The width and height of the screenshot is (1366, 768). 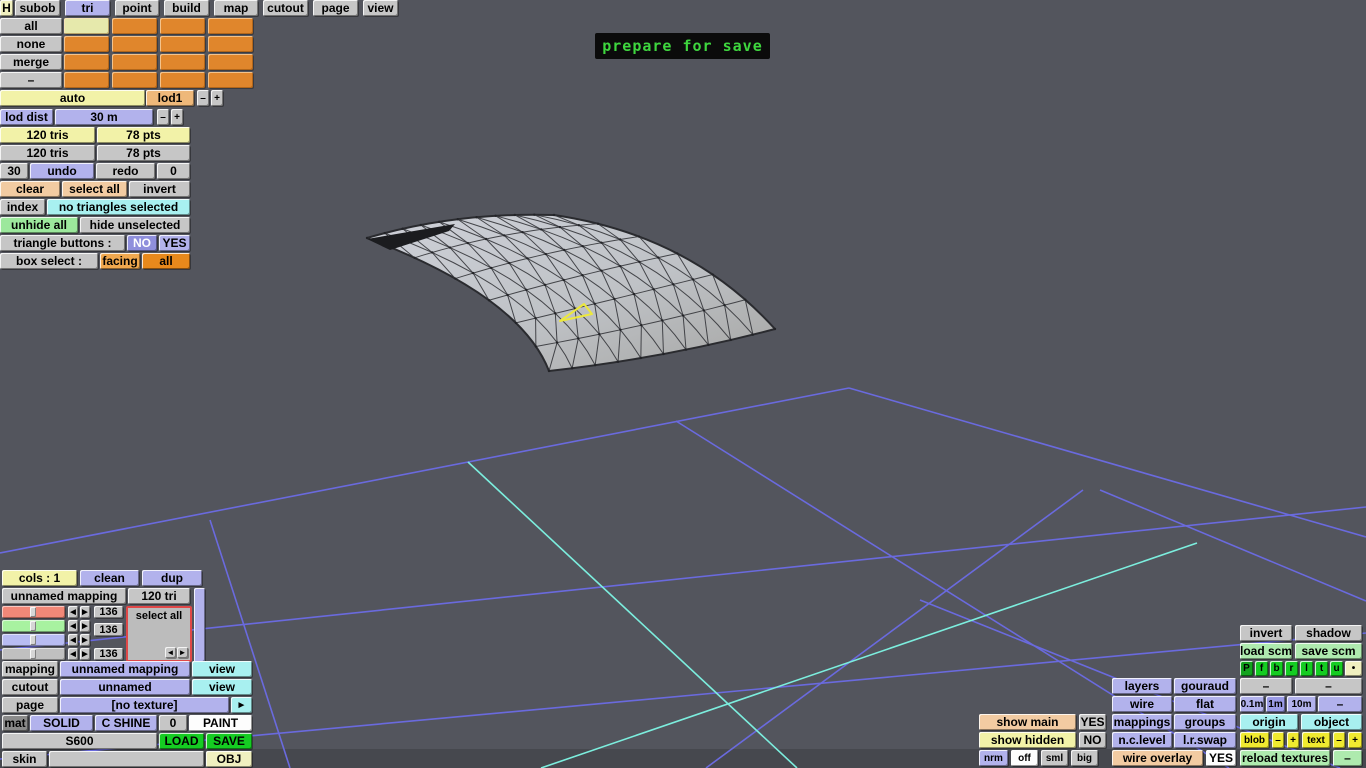 What do you see at coordinates (1278, 740) in the screenshot?
I see `blob-minus-button: –` at bounding box center [1278, 740].